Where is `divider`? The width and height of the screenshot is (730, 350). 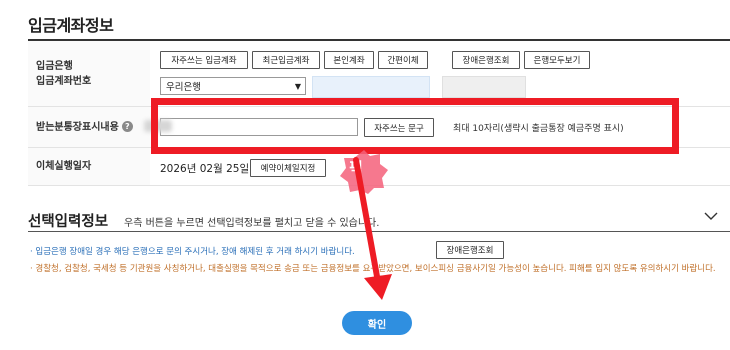
divider is located at coordinates (379, 231).